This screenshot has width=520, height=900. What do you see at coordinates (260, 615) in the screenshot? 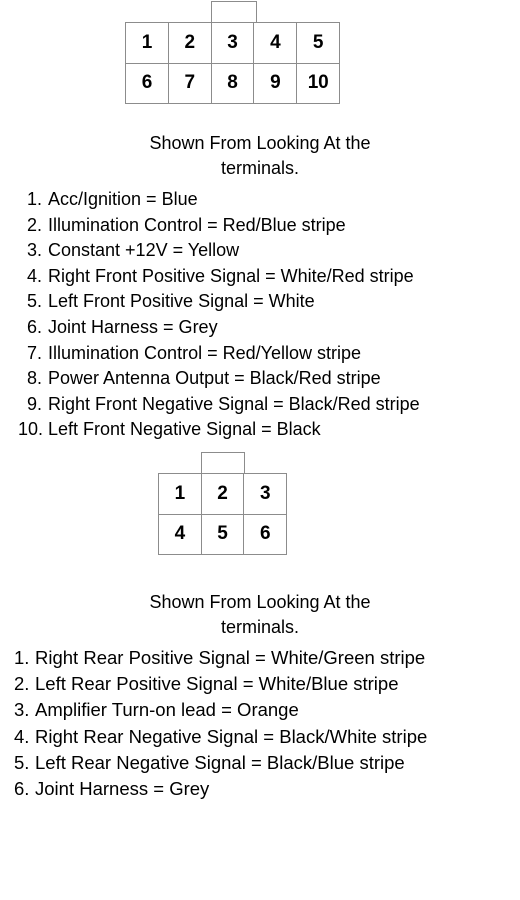
I see `connector-caption-rear: Shown From Looking At the terminals.` at bounding box center [260, 615].